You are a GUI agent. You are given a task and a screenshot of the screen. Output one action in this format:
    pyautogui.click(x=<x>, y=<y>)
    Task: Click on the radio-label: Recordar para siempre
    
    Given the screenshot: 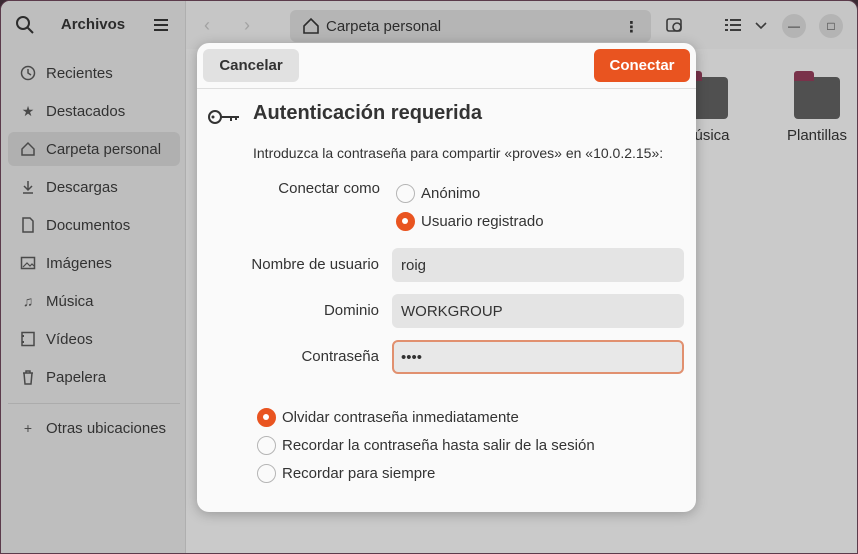 What is the action you would take?
    pyautogui.click(x=359, y=473)
    